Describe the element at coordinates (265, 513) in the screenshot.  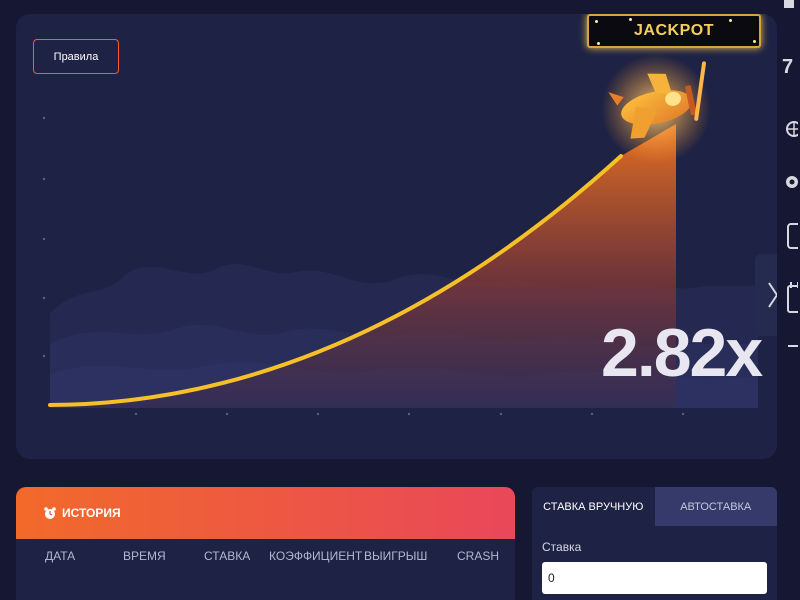
I see `history-header: ИСТОРИЯ` at that location.